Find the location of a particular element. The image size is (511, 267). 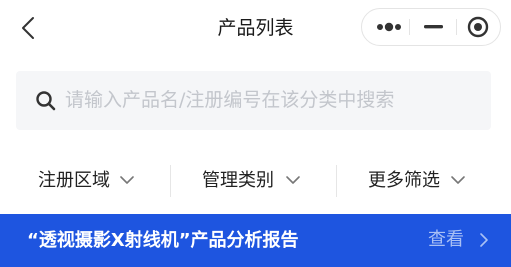

view-button: 查看 is located at coordinates (446, 240).